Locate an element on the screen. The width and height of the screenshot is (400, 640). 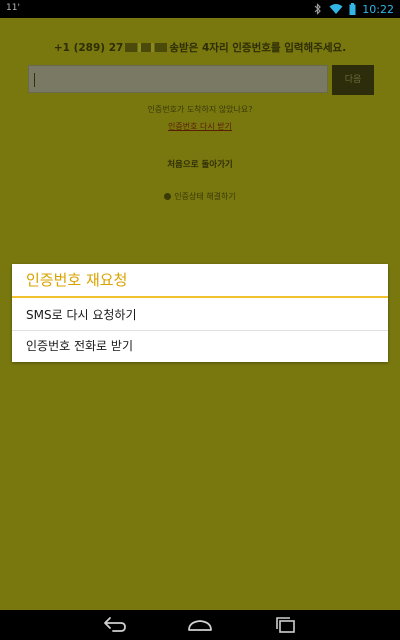
next-button: 다음 is located at coordinates (353, 80).